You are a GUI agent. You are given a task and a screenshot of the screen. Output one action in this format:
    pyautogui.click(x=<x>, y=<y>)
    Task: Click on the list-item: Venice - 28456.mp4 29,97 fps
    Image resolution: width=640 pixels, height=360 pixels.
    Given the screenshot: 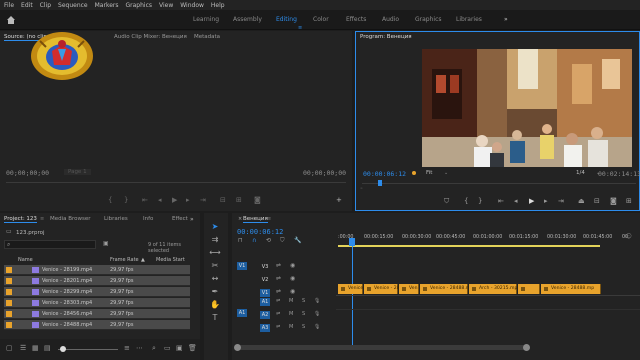 What is the action you would take?
    pyautogui.click(x=97, y=314)
    